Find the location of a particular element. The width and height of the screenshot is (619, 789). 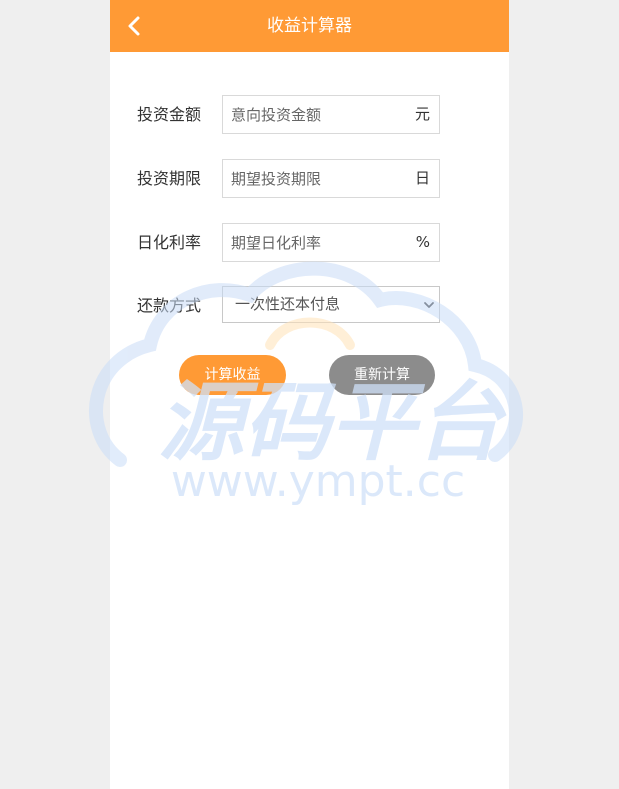

rate-field: % is located at coordinates (331, 242).